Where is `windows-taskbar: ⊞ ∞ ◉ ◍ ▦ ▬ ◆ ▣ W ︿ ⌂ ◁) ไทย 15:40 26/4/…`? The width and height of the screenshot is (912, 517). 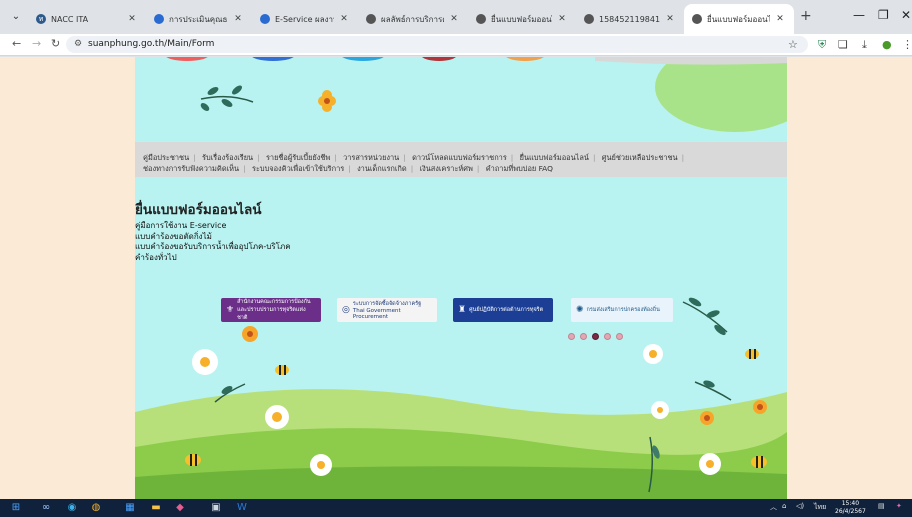 windows-taskbar: ⊞ ∞ ◉ ◍ ▦ ▬ ◆ ▣ W ︿ ⌂ ◁) ไทย 15:40 26/4/… is located at coordinates (456, 508).